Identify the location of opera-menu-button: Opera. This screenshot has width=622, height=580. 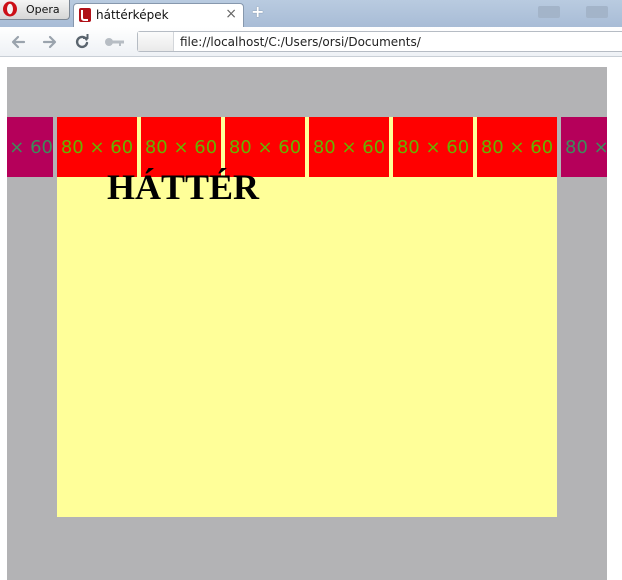
(35, 10).